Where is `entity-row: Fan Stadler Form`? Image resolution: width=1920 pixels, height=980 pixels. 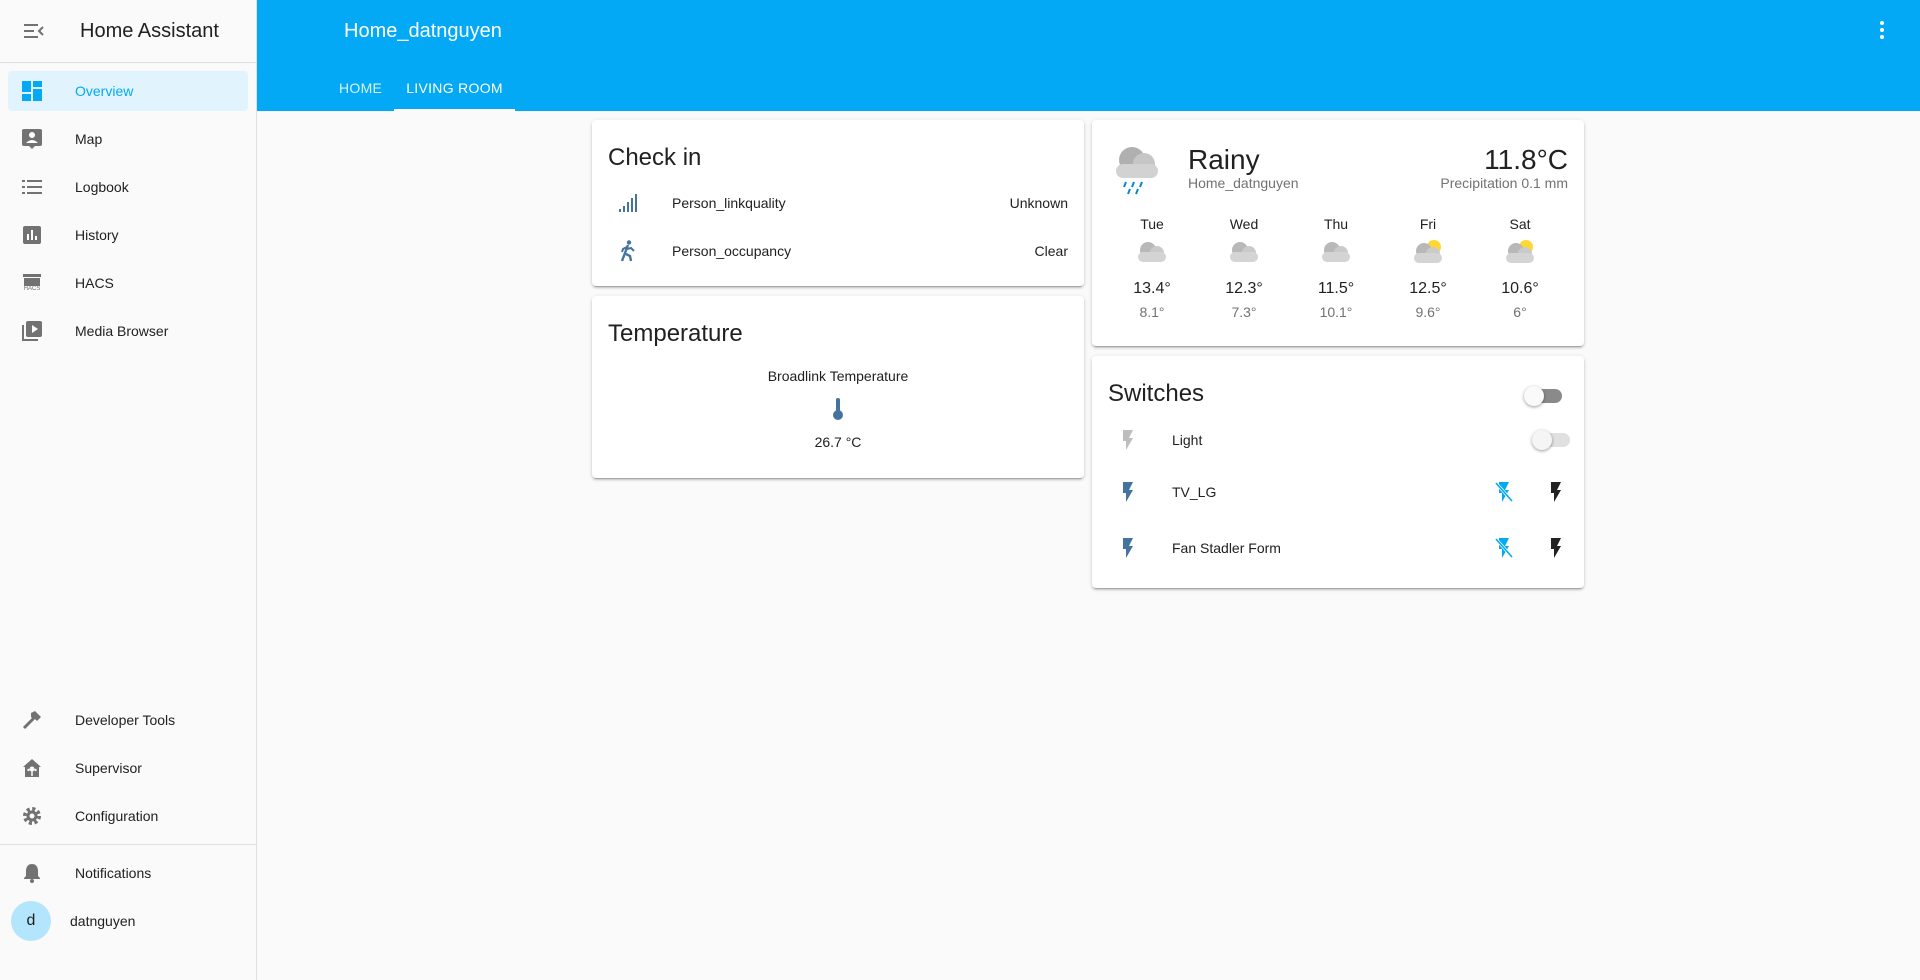 entity-row: Fan Stadler Form is located at coordinates (1342, 548).